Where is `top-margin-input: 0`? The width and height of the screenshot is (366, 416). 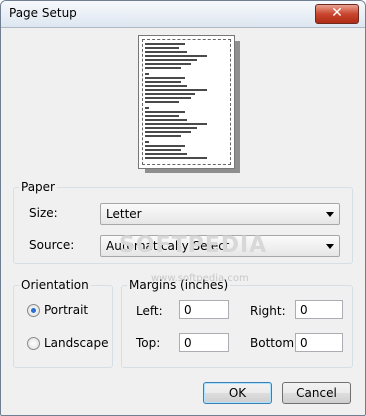
top-margin-input: 0 is located at coordinates (204, 342).